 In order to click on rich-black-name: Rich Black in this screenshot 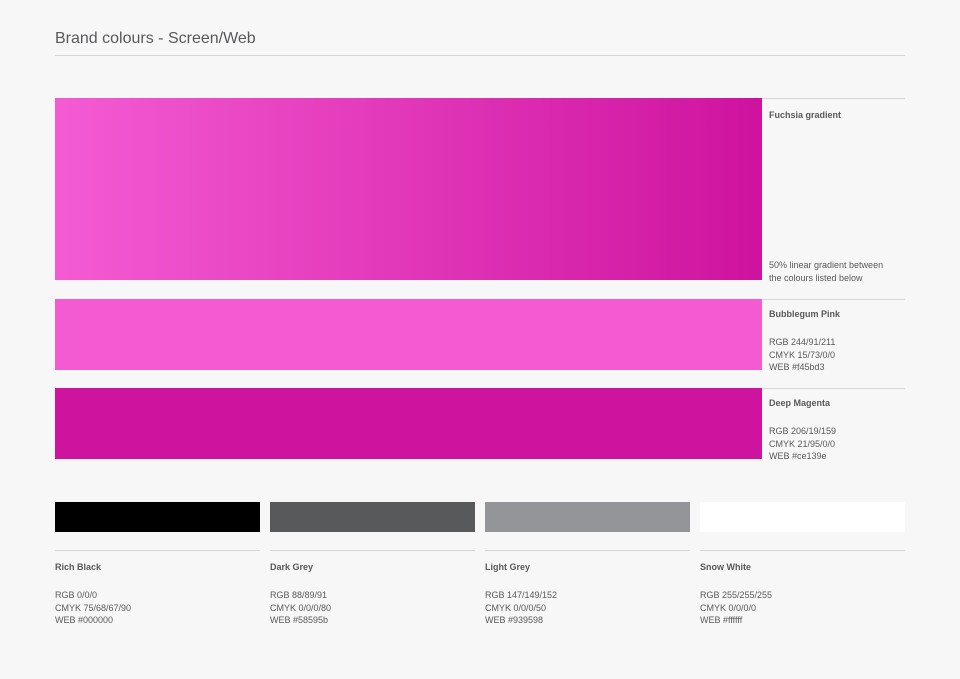, I will do `click(78, 567)`.